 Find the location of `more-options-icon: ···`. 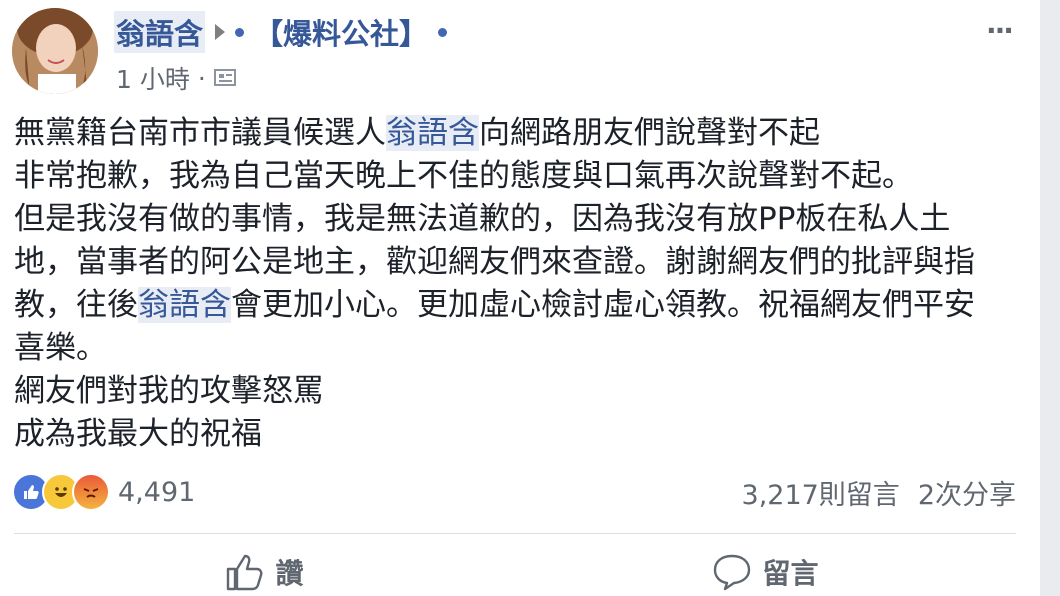

more-options-icon: ··· is located at coordinates (1000, 30).